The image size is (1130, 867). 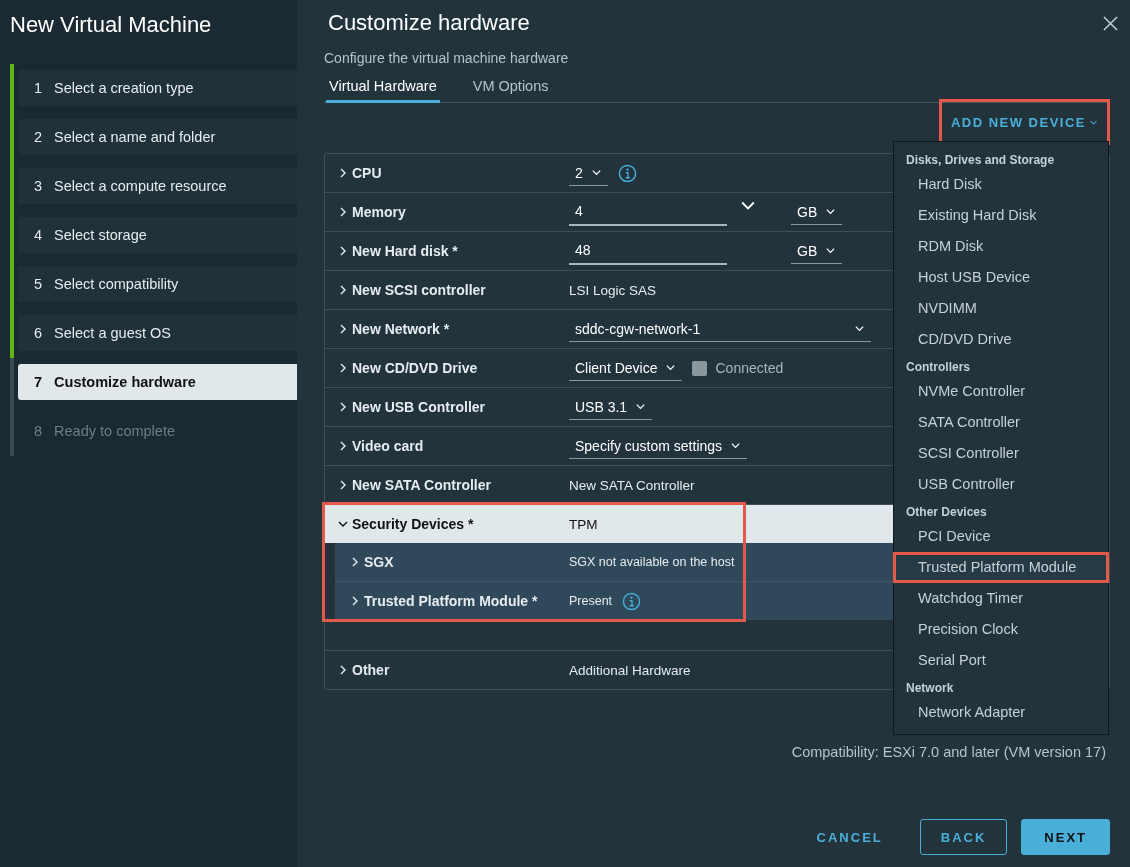 What do you see at coordinates (157, 333) in the screenshot?
I see `wizard-step: 6 Select a guest OS` at bounding box center [157, 333].